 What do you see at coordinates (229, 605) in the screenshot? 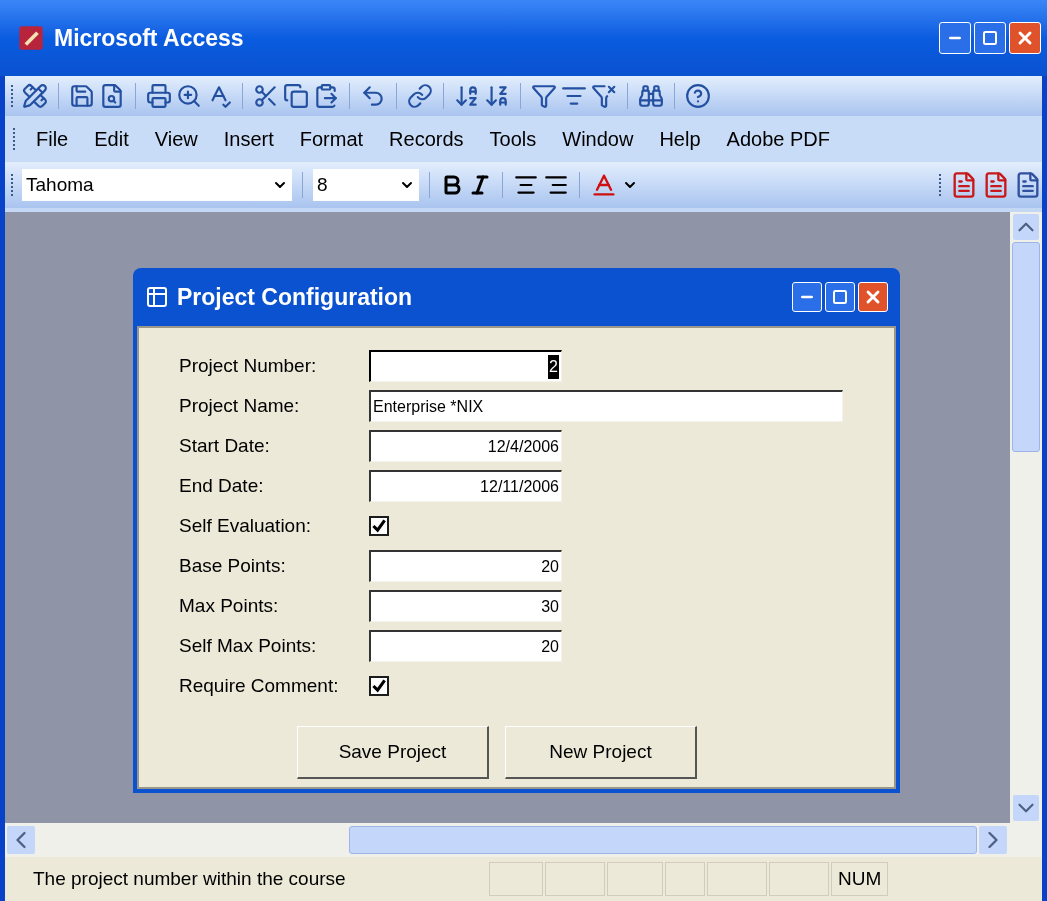
I see `field-label: Max Points:` at bounding box center [229, 605].